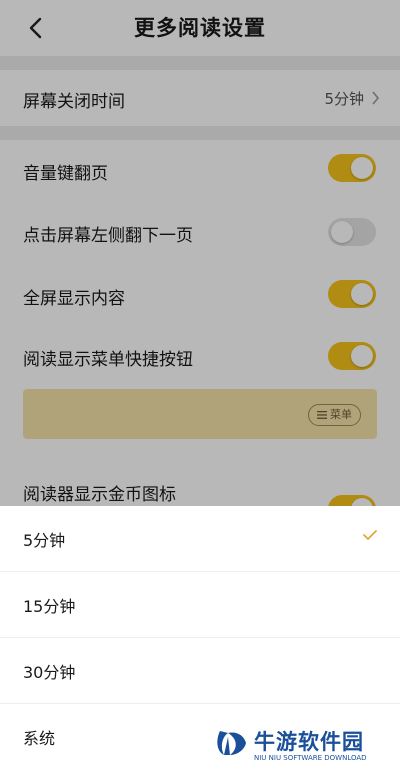 Image resolution: width=400 pixels, height=771 pixels. Describe the element at coordinates (49, 606) in the screenshot. I see `option-label: 15分钟` at that location.